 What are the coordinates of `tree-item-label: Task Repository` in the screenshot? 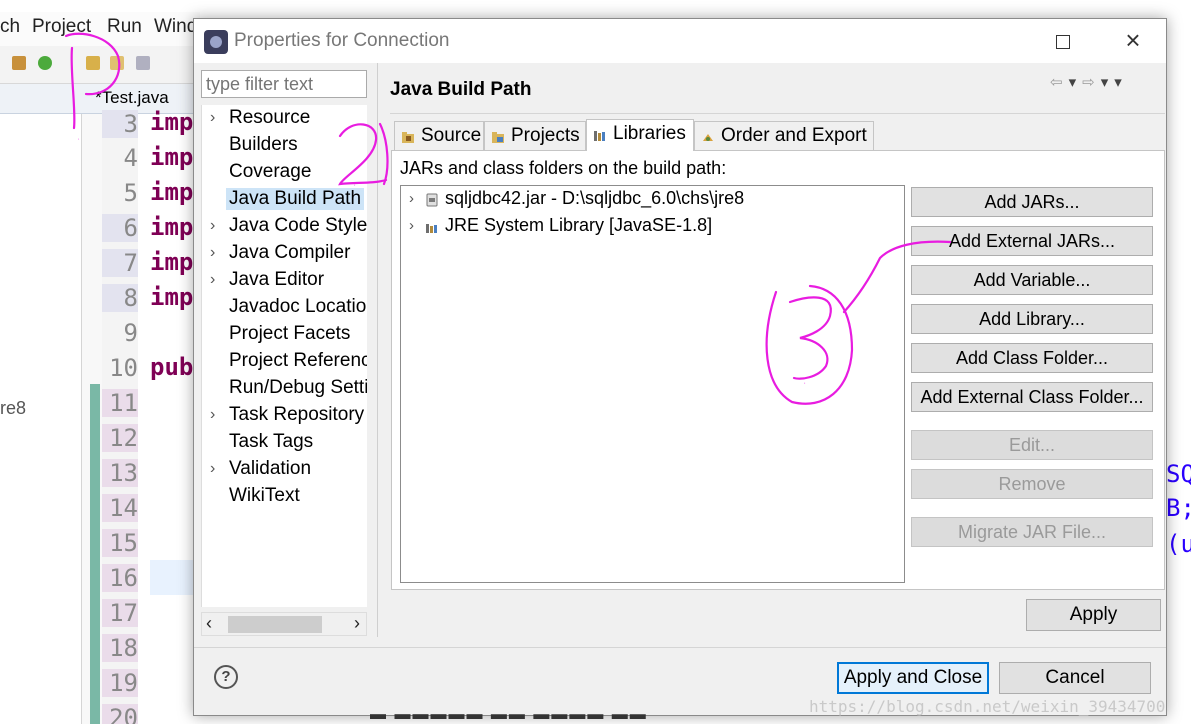 It's located at (297, 414).